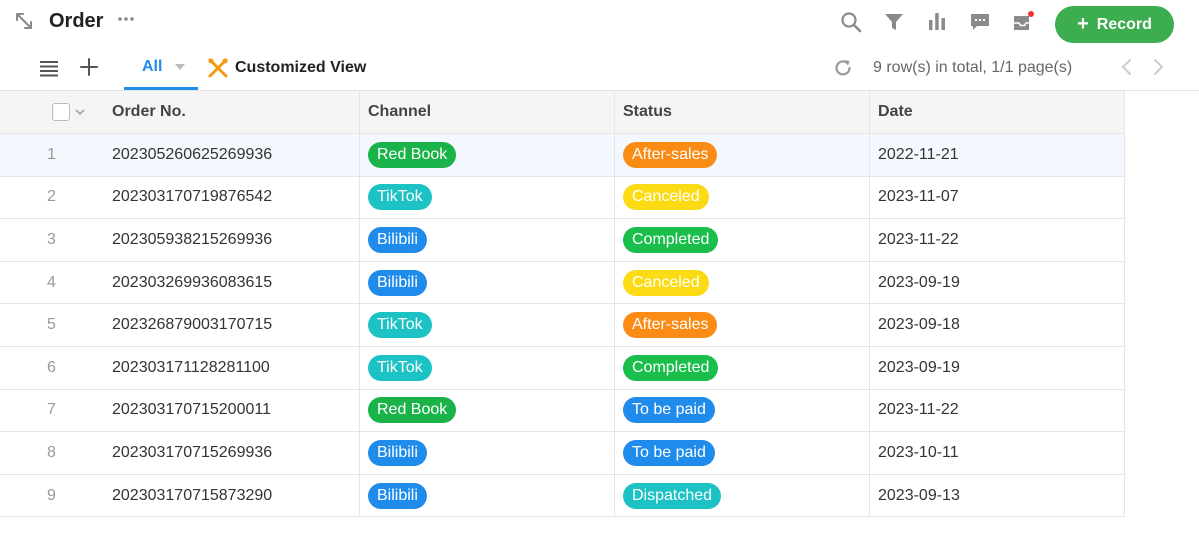 Image resolution: width=1199 pixels, height=547 pixels. I want to click on date-cell: 2023-11-07, so click(997, 197).